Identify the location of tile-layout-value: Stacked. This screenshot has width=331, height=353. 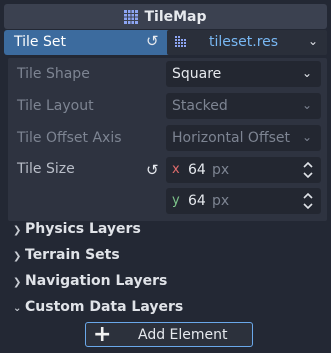
(200, 106).